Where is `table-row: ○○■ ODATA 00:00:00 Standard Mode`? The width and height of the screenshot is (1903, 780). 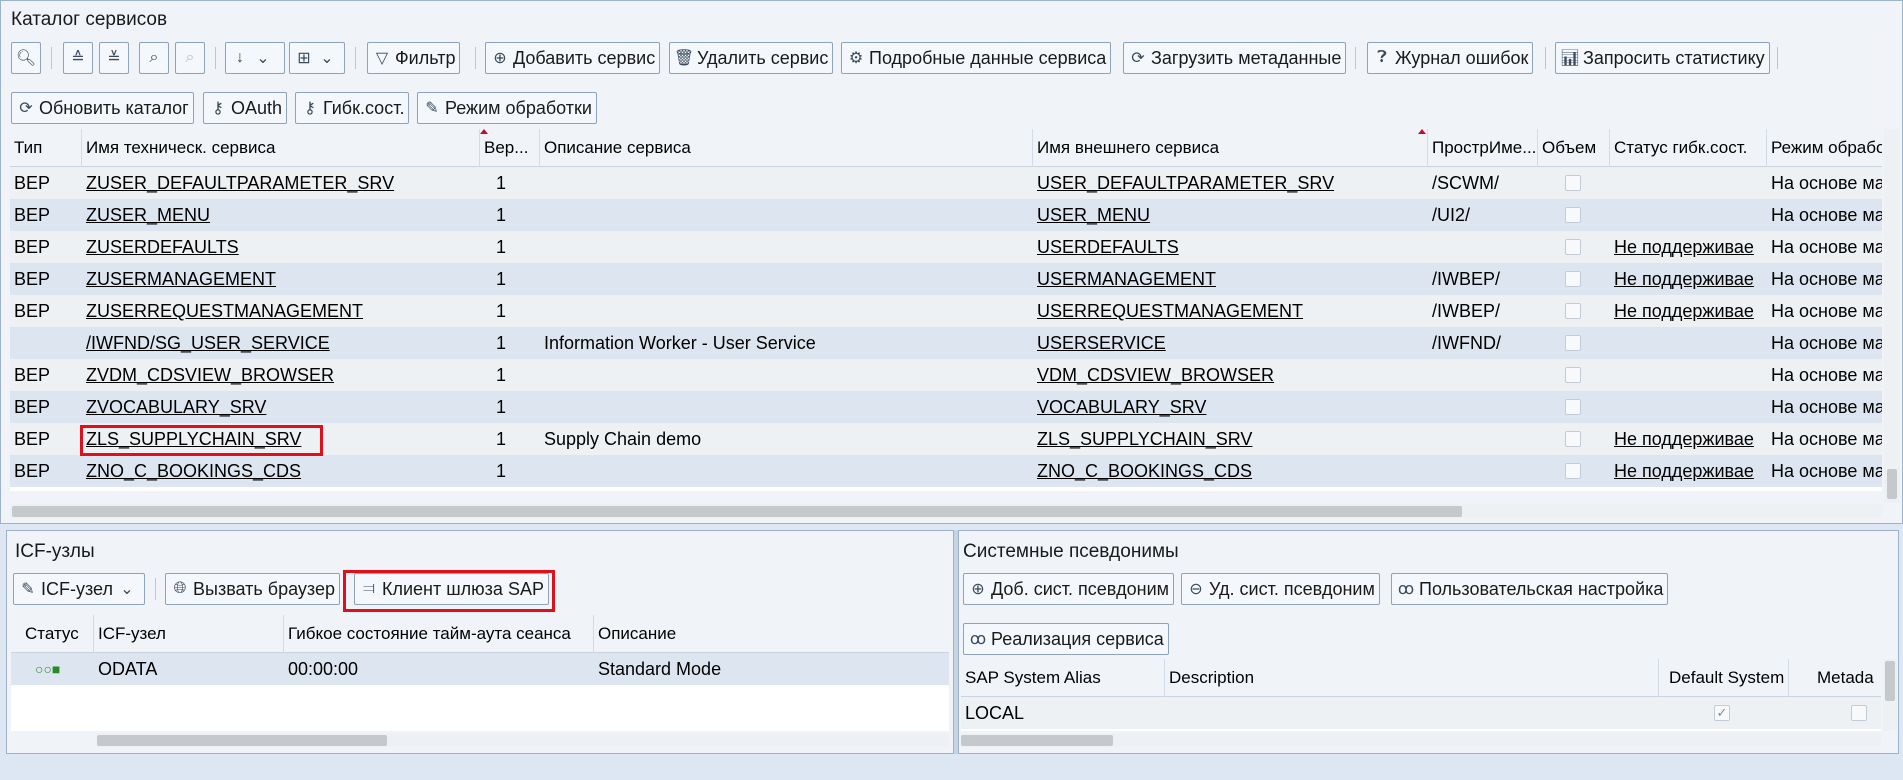 table-row: ○○■ ODATA 00:00:00 Standard Mode is located at coordinates (480, 669).